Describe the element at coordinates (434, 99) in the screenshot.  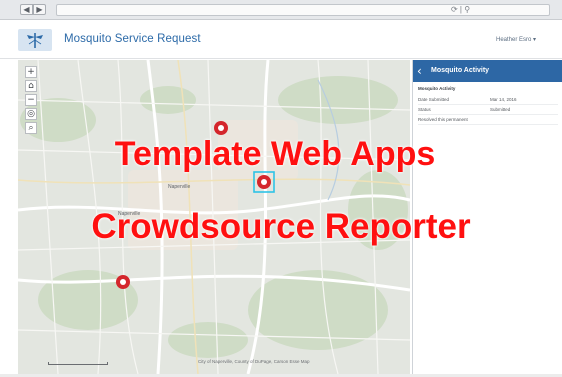
I see `detail-key: Date Submitted` at that location.